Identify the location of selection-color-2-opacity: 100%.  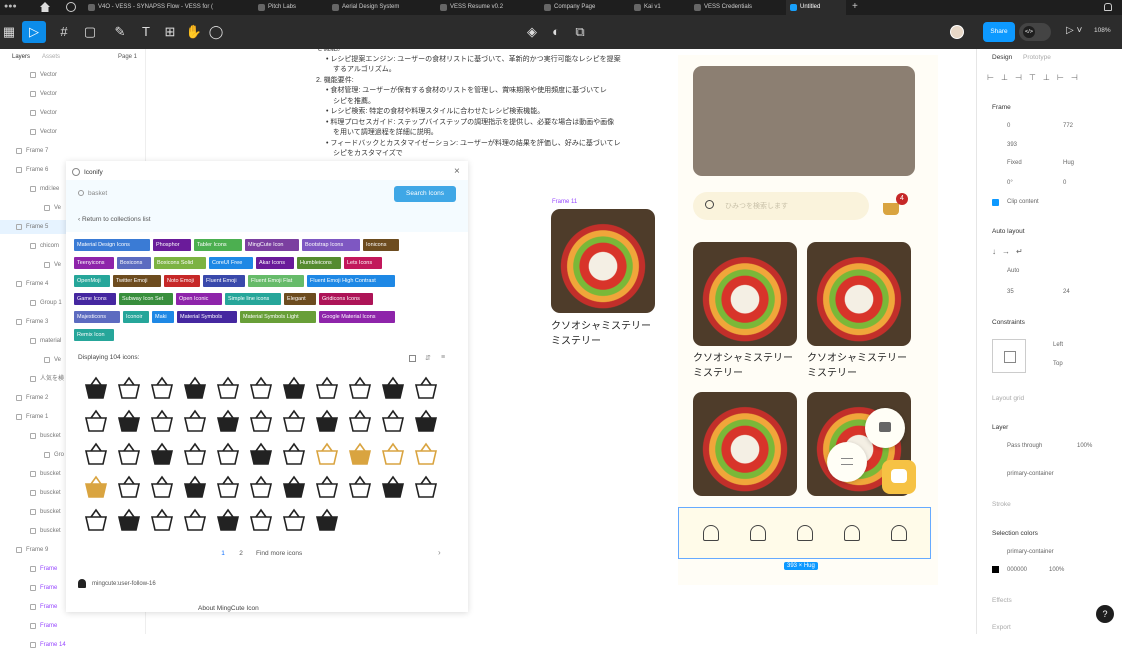
(1056, 570).